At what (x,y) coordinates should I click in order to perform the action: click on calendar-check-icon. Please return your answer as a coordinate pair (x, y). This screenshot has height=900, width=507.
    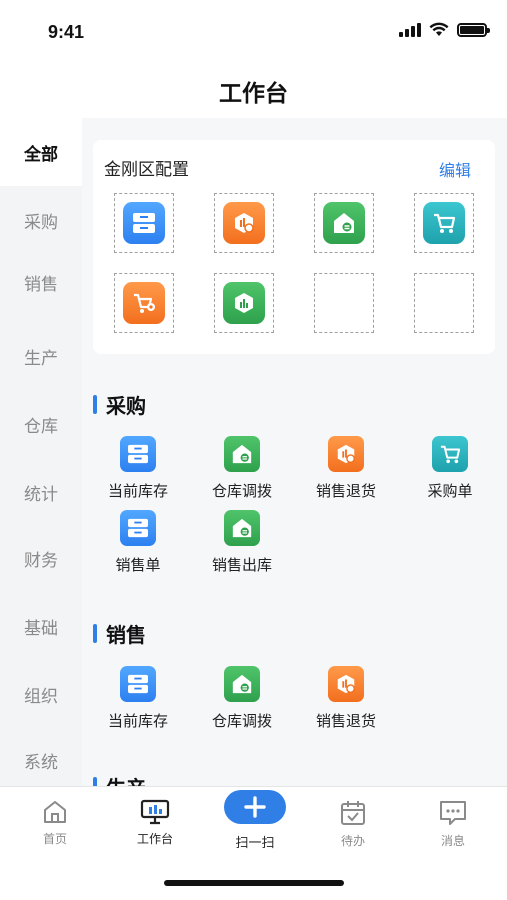
    Looking at the image, I should click on (353, 813).